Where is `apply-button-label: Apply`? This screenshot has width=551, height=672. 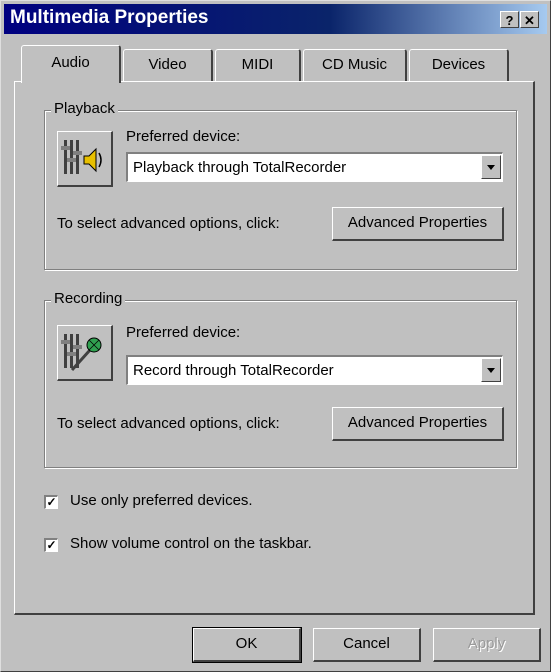 apply-button-label: Apply is located at coordinates (486, 643).